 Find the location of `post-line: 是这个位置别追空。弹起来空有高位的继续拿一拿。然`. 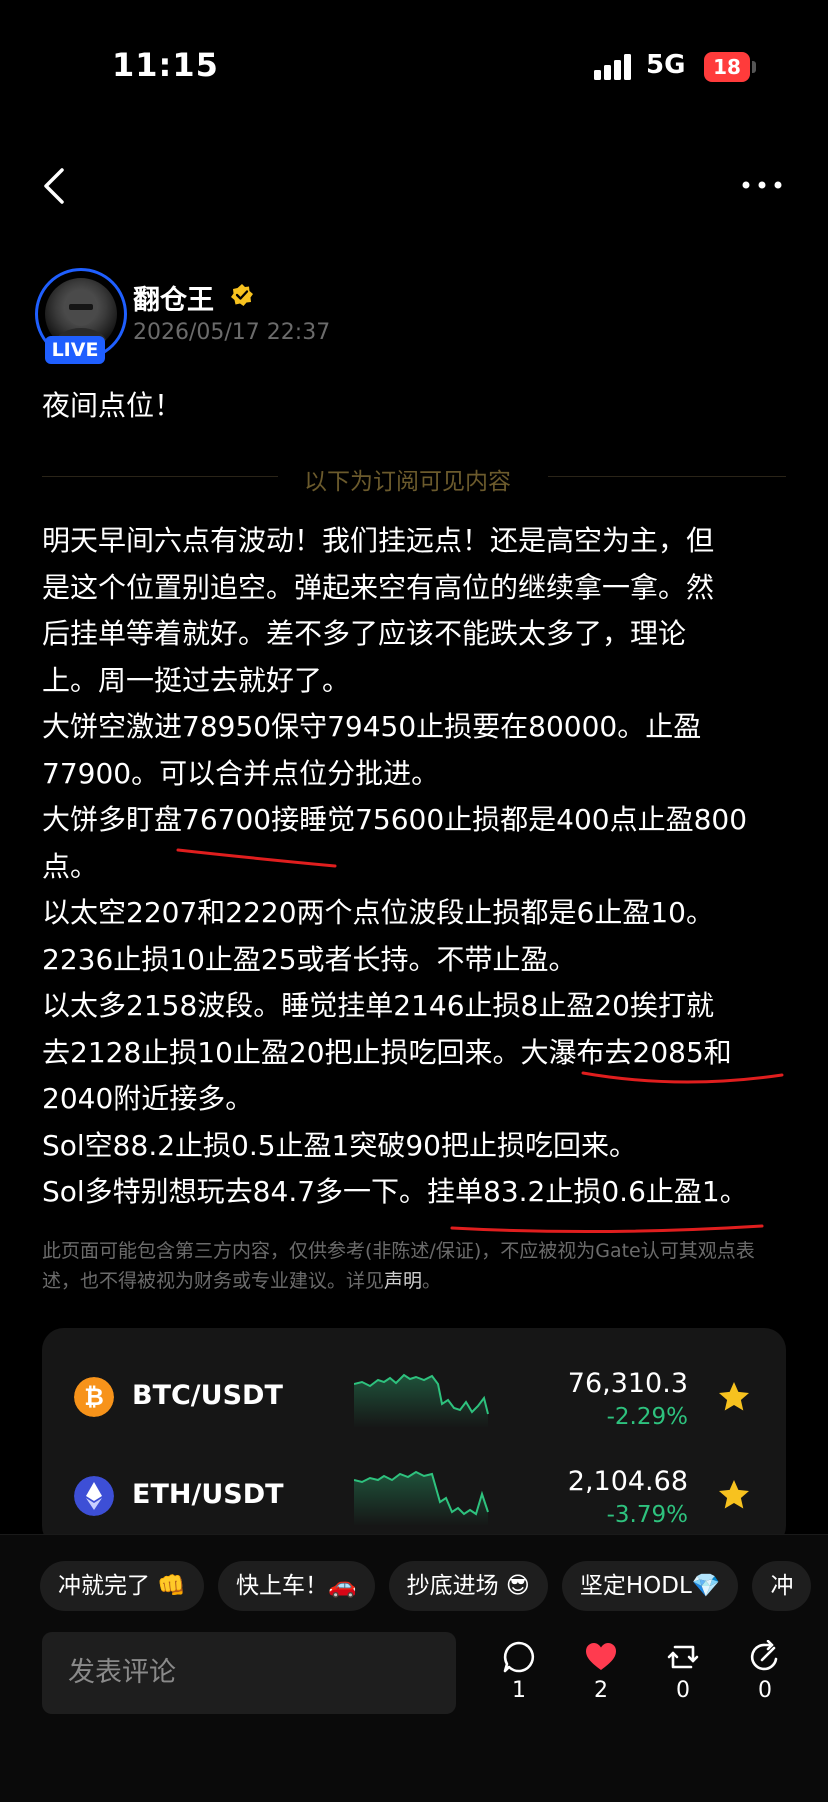

post-line: 是这个位置别追空。弹起来空有高位的继续拿一拿。然 is located at coordinates (378, 587).